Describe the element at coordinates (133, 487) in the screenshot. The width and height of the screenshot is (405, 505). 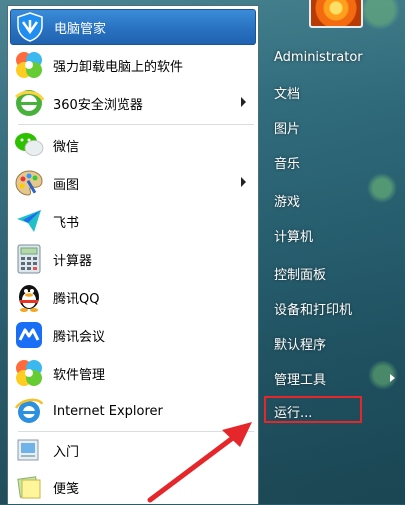
I see `menu-item-sticky-notes: 便笺` at that location.